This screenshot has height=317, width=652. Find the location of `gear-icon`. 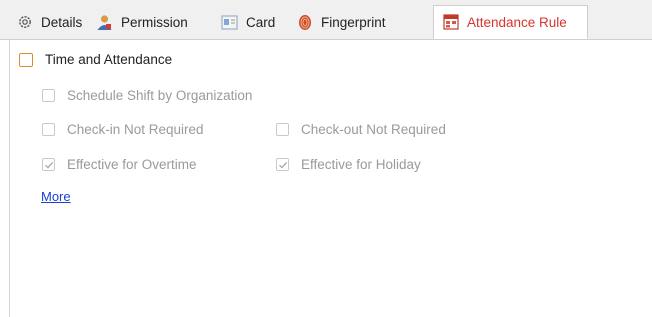

gear-icon is located at coordinates (24, 22).